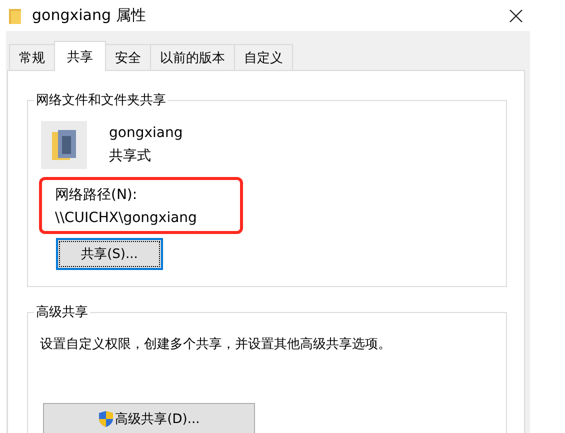 This screenshot has width=565, height=433. What do you see at coordinates (263, 57) in the screenshot?
I see `tab: 自定义` at bounding box center [263, 57].